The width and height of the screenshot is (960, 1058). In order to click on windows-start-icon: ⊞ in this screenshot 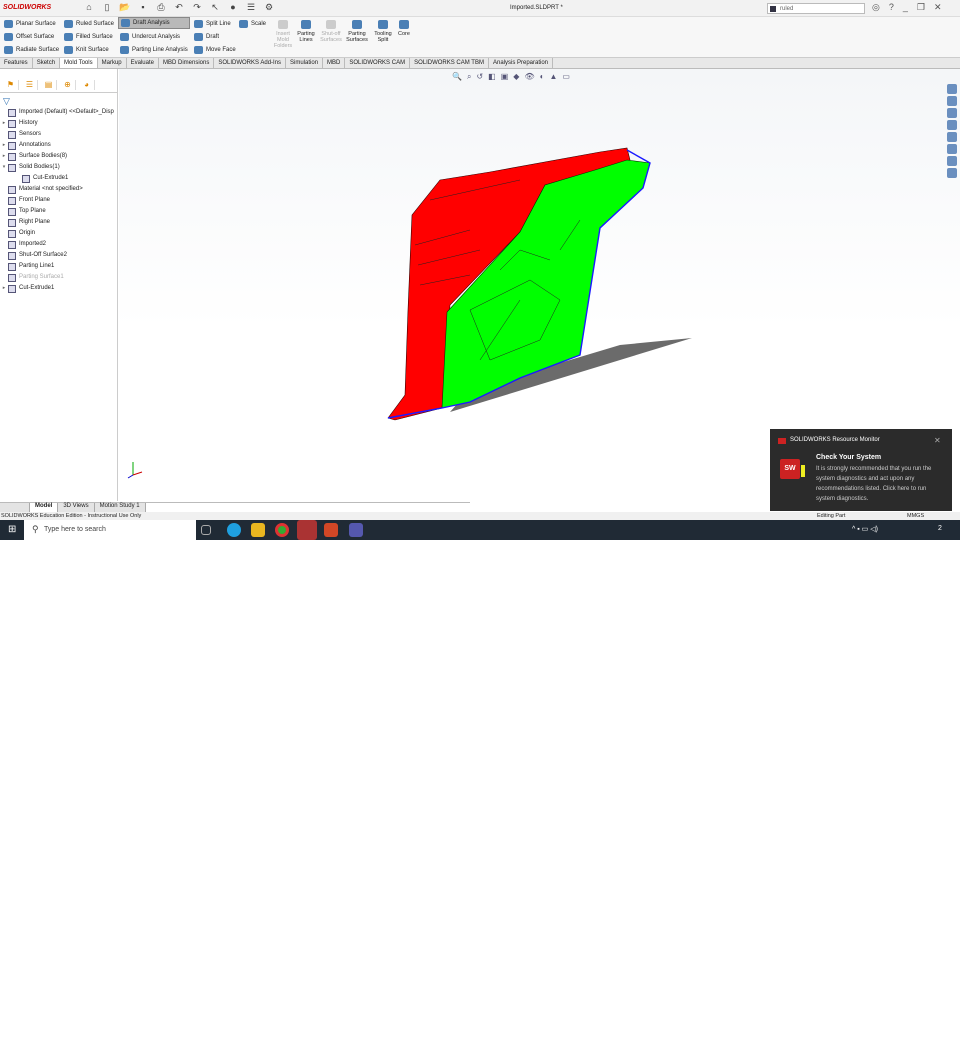, I will do `click(13, 530)`.